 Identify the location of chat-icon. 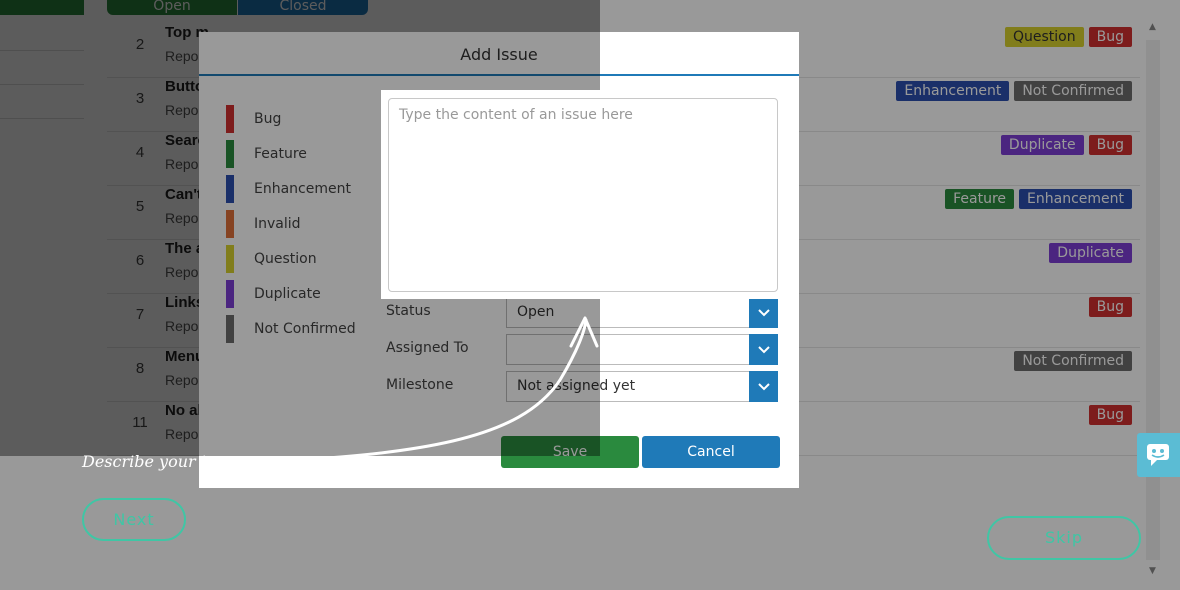
(1158, 455).